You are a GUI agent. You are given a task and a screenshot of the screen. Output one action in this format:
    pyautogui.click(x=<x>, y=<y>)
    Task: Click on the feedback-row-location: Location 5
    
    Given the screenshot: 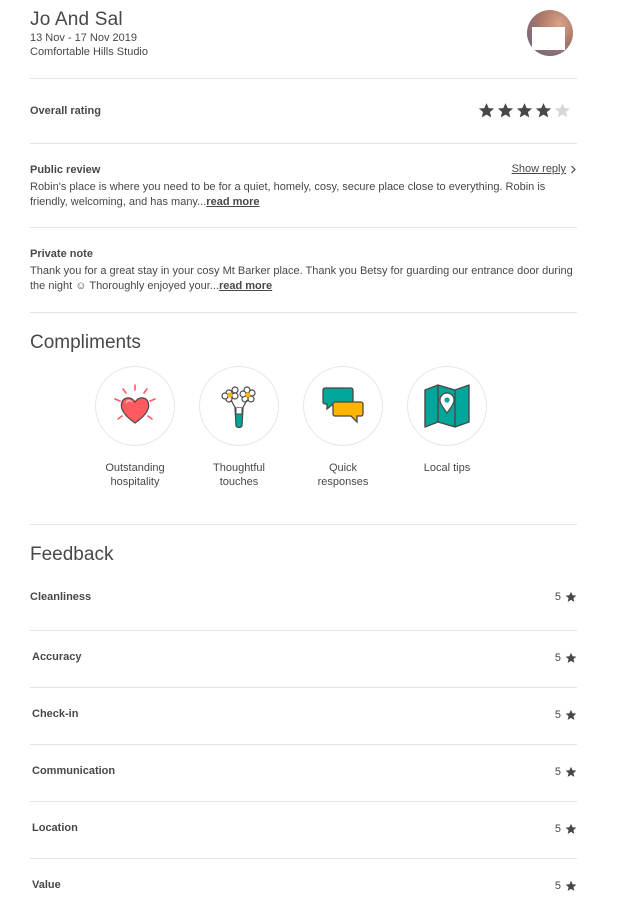 What is the action you would take?
    pyautogui.click(x=303, y=845)
    